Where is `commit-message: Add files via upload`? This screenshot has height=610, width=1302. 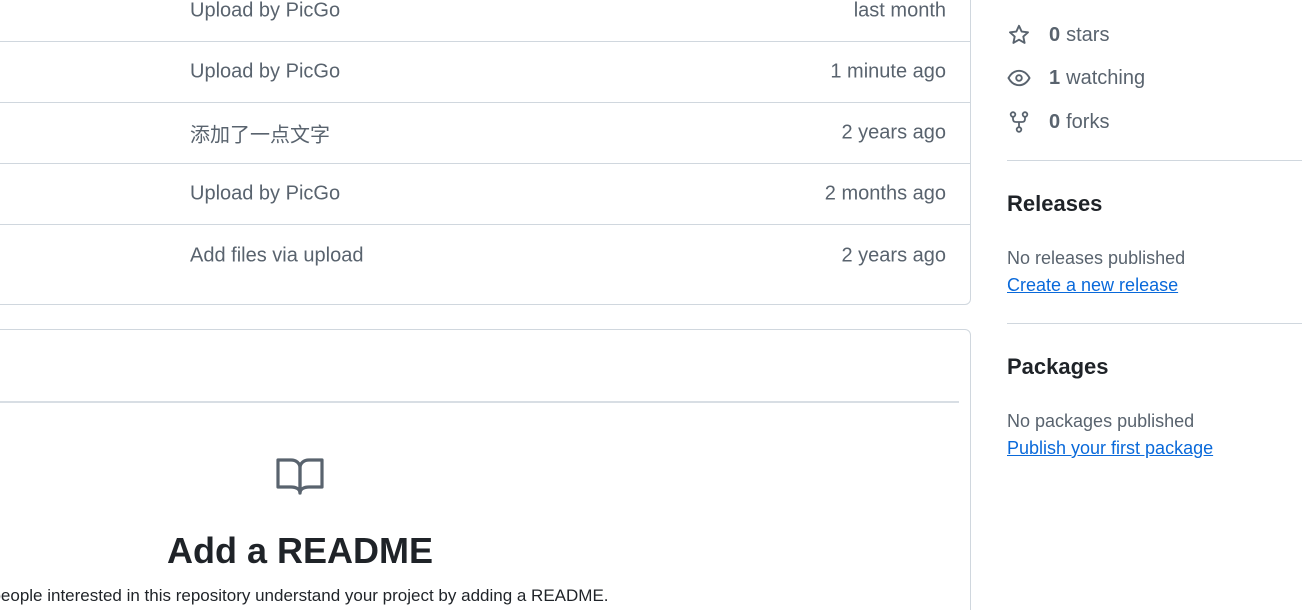 commit-message: Add files via upload is located at coordinates (276, 255).